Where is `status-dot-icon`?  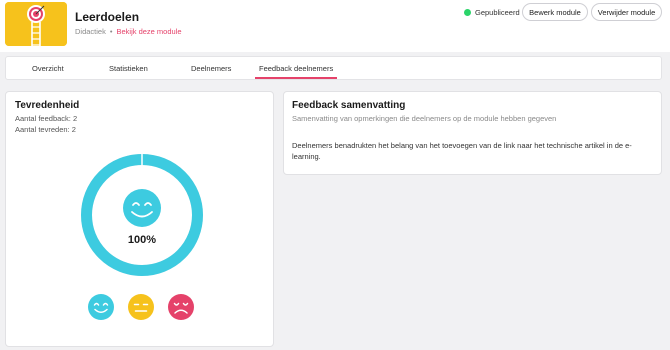
status-dot-icon is located at coordinates (467, 12).